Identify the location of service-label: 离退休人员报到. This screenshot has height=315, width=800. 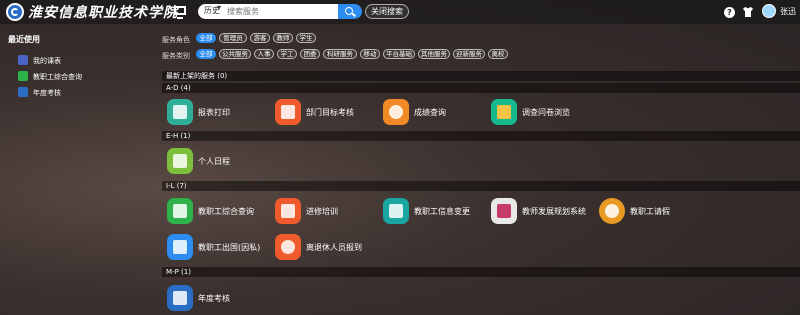
(334, 247).